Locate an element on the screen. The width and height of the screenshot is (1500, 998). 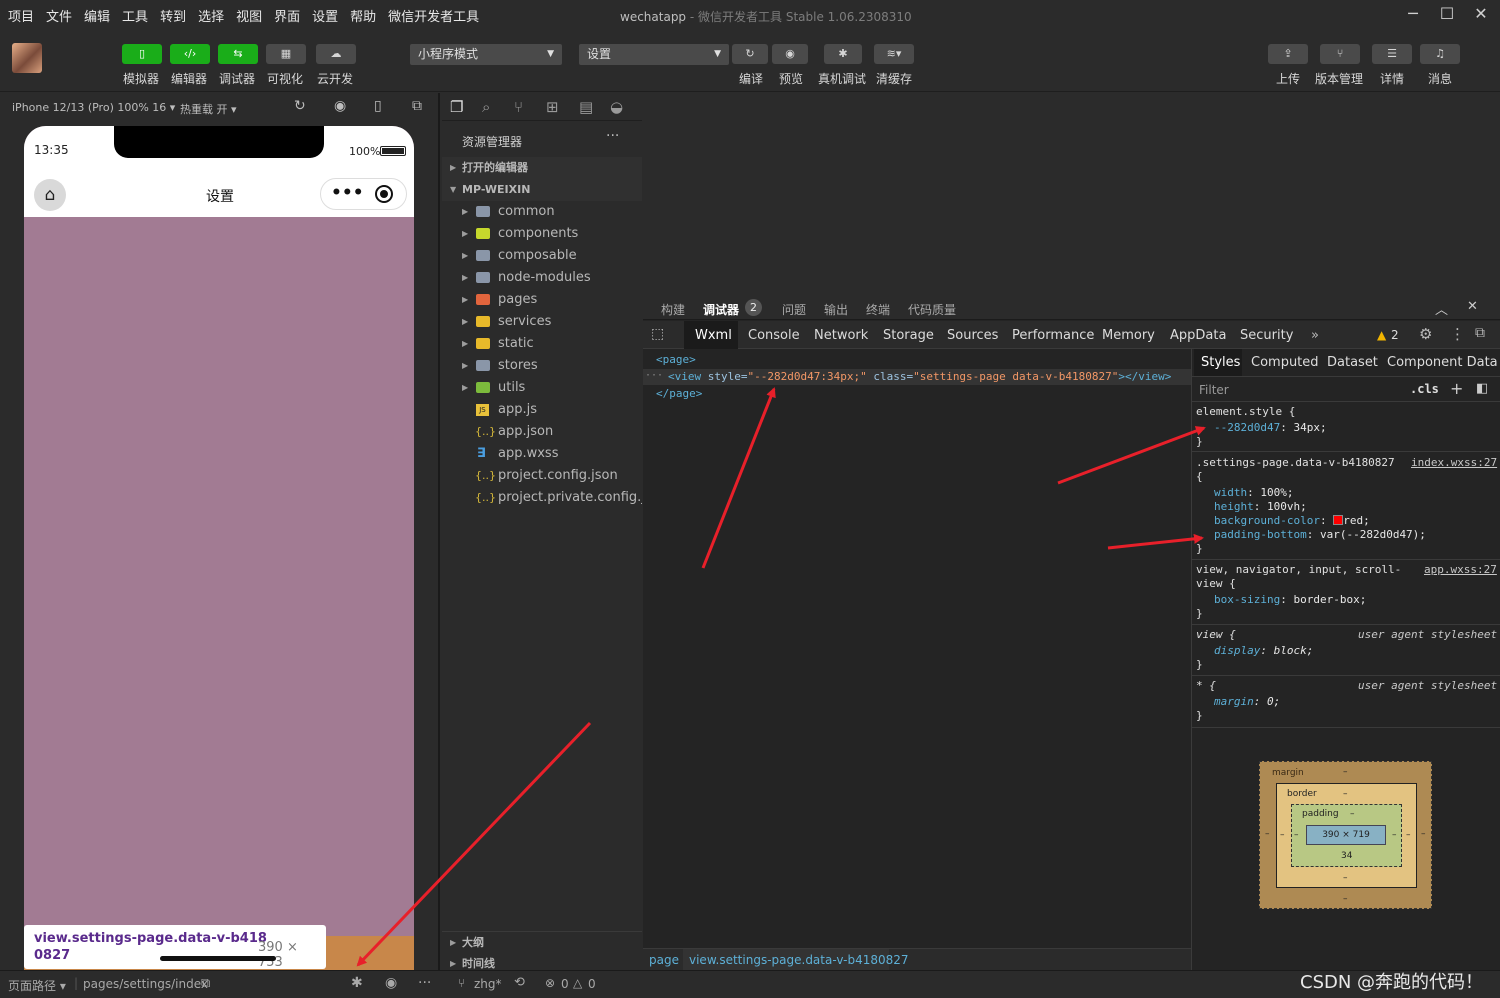
search-icon: ⌕ is located at coordinates (486, 107).